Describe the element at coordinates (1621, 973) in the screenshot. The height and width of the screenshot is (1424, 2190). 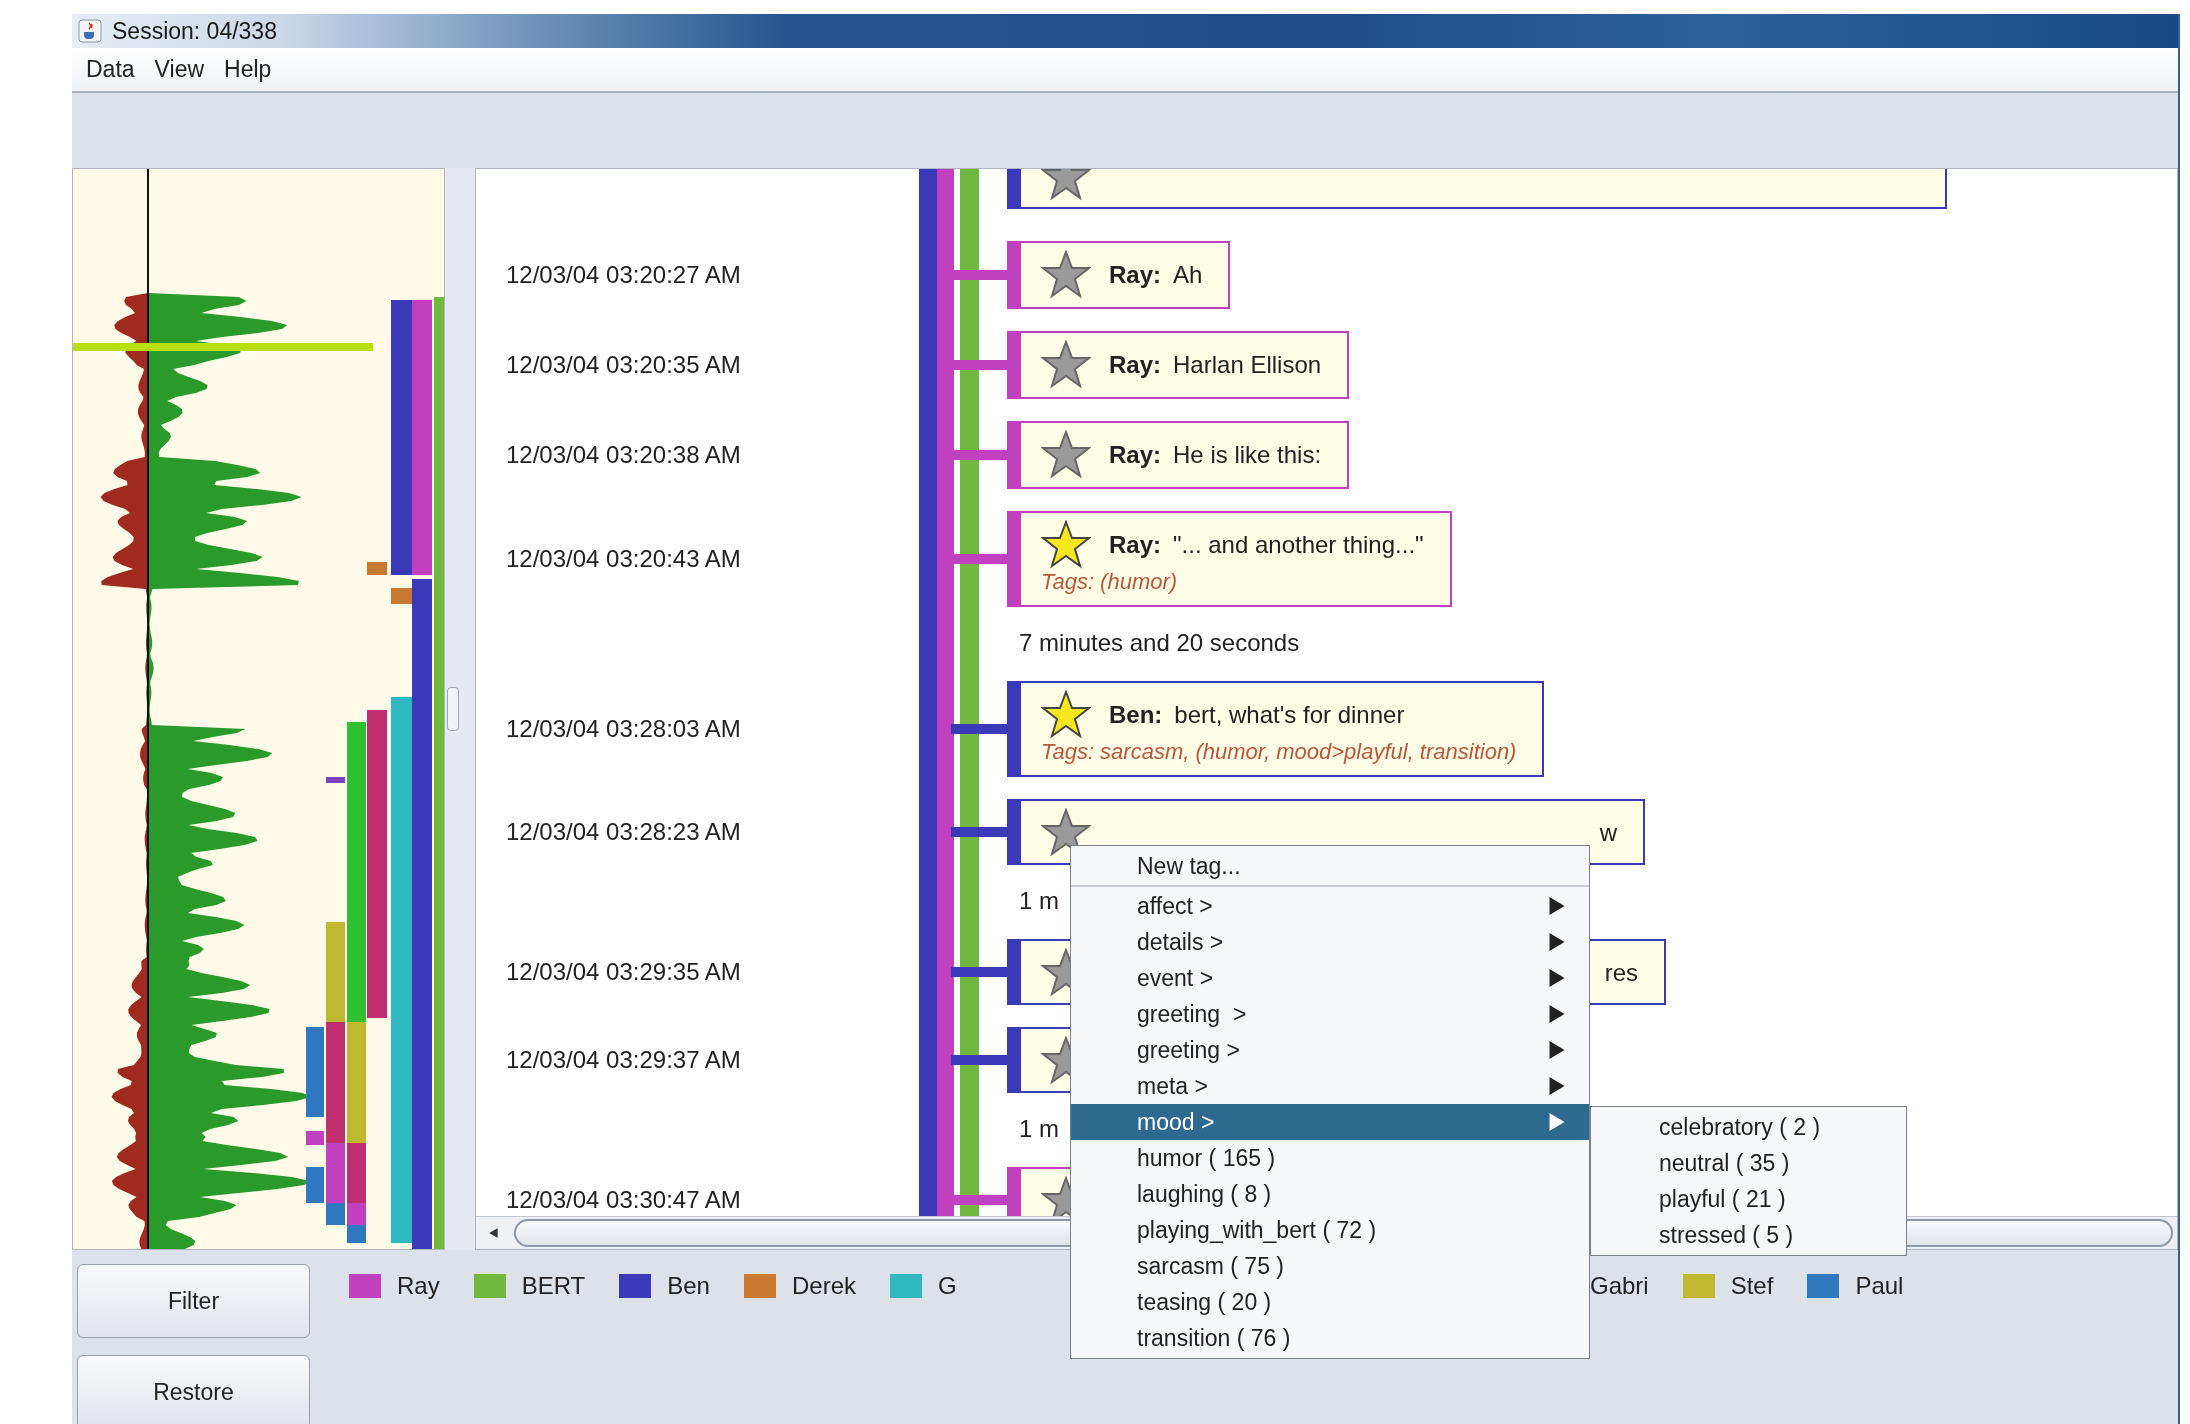
I see `message-text: res` at that location.